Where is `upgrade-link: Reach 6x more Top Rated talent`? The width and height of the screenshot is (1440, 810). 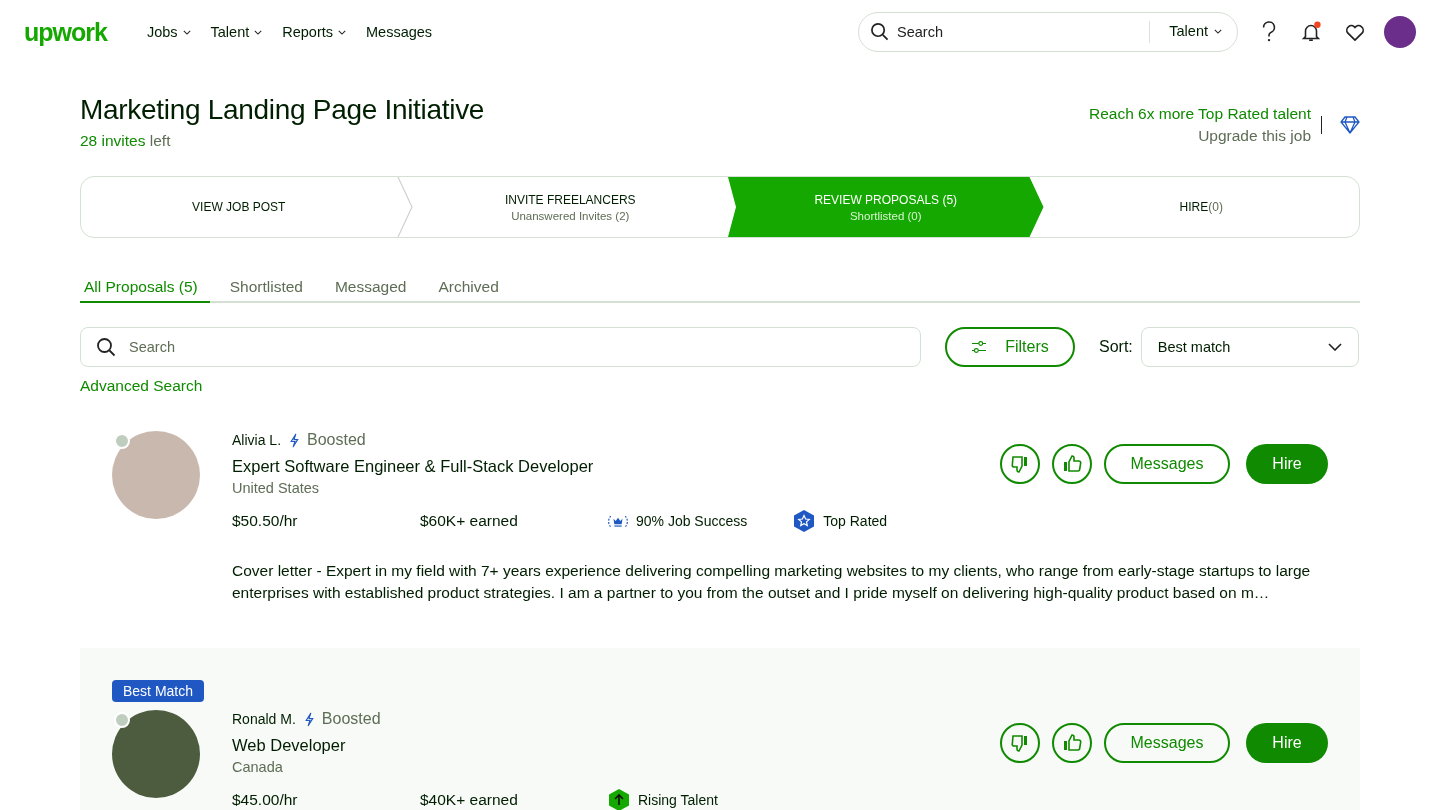
upgrade-link: Reach 6x more Top Rated talent is located at coordinates (1200, 114).